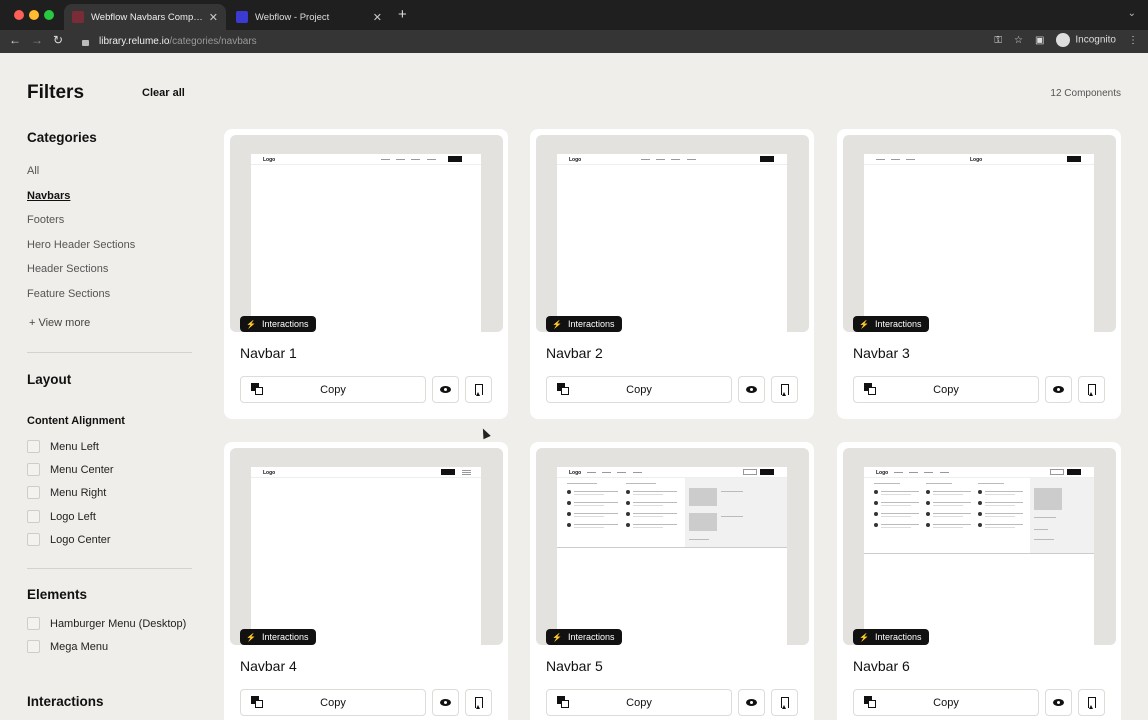  I want to click on category-all: All, so click(33, 171).